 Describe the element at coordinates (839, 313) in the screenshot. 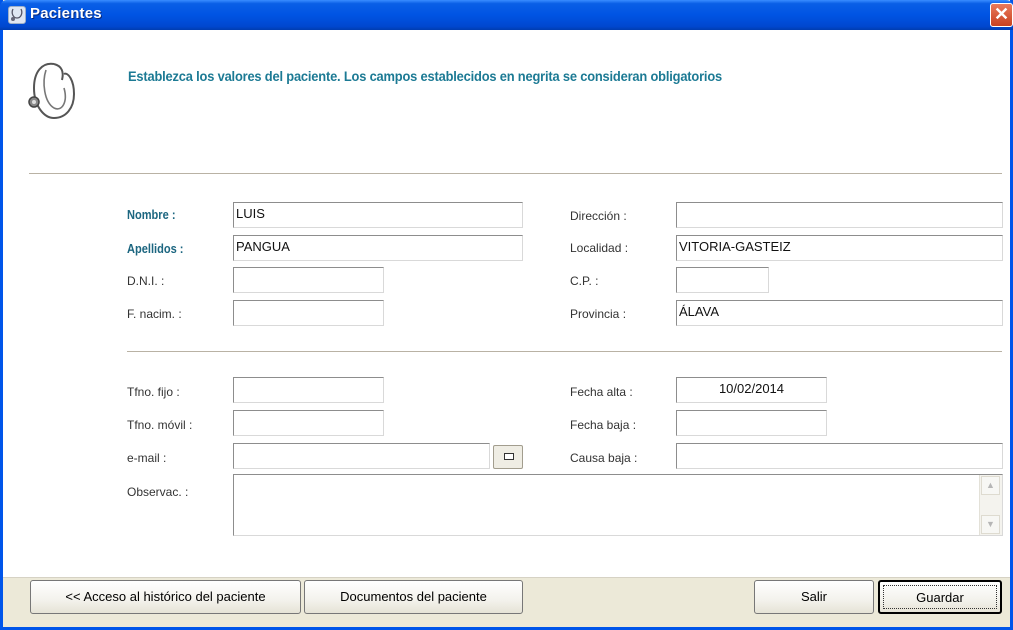

I see `provincia-field: ÁLAVA` at that location.